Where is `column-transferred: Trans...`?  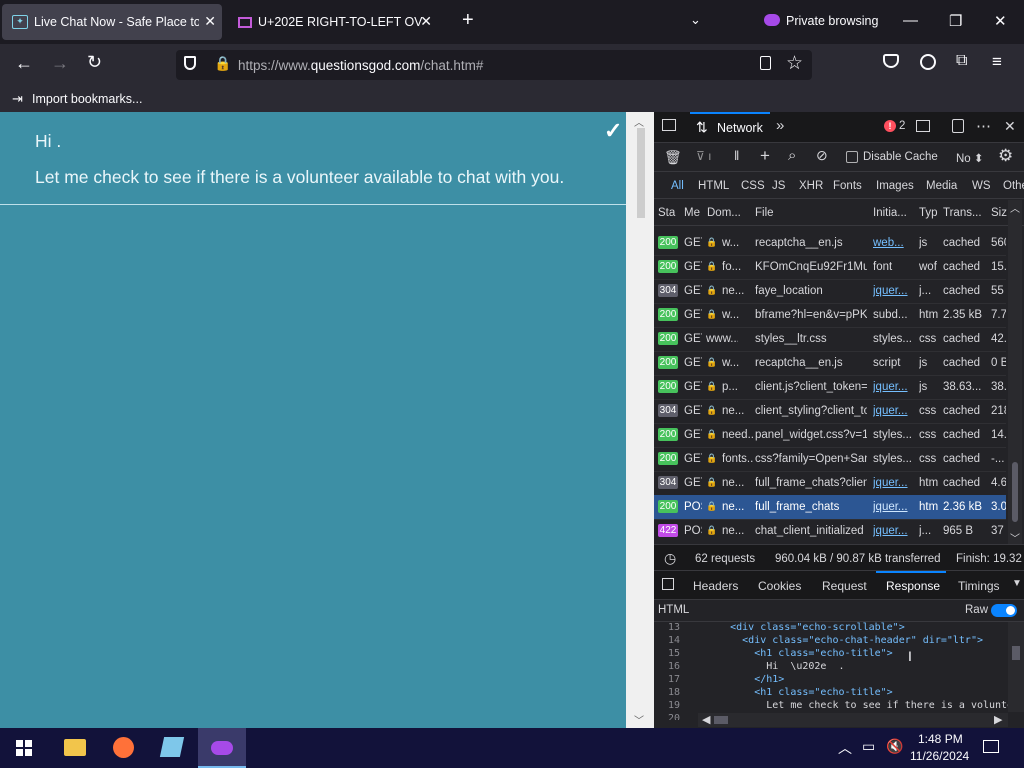 column-transferred: Trans... is located at coordinates (962, 213).